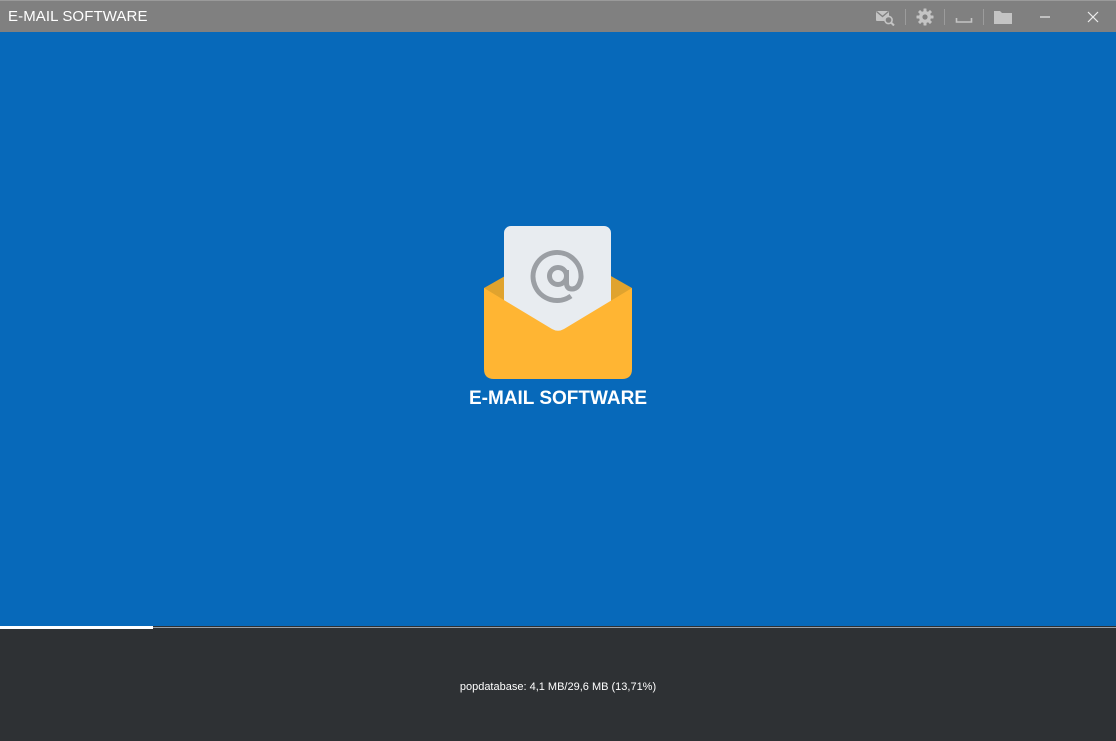  What do you see at coordinates (558, 398) in the screenshot?
I see `app-name-label: E-MAIL SOFTWARE` at bounding box center [558, 398].